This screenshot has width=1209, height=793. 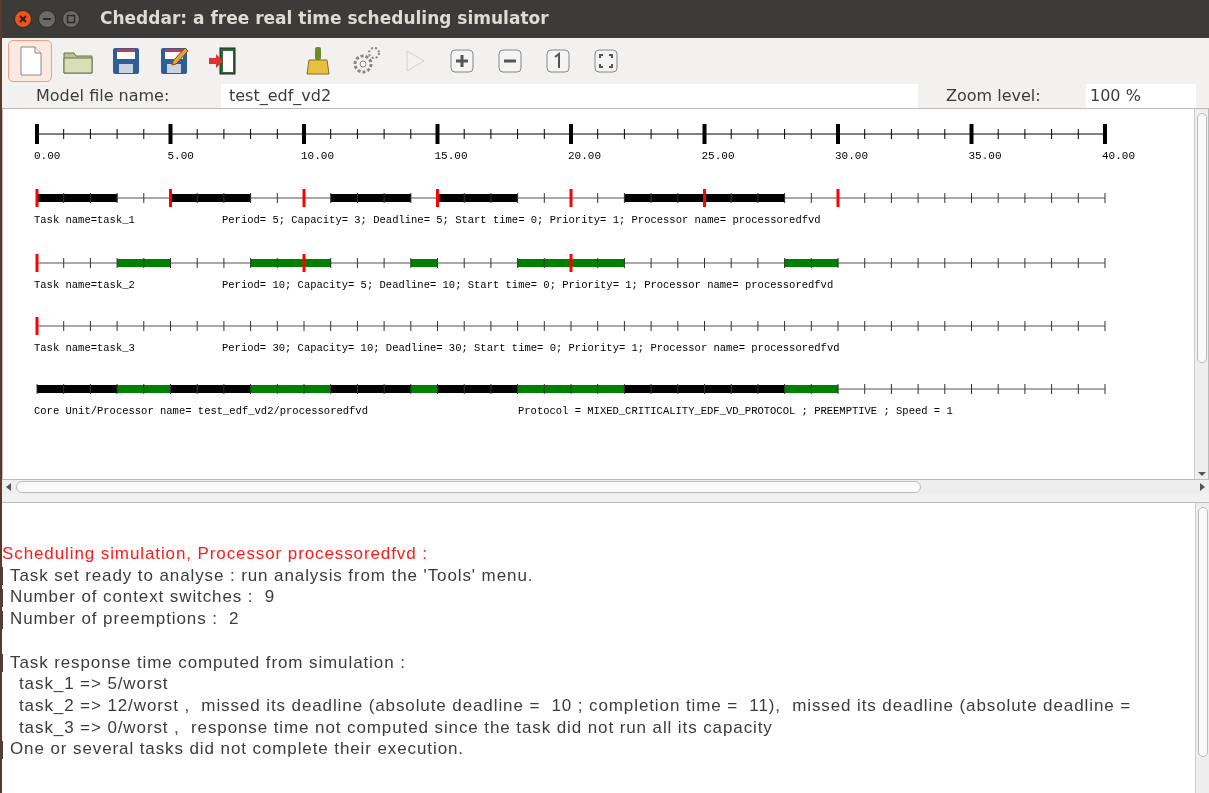 I want to click on model-file-field: test_edf_vd2, so click(x=569, y=96).